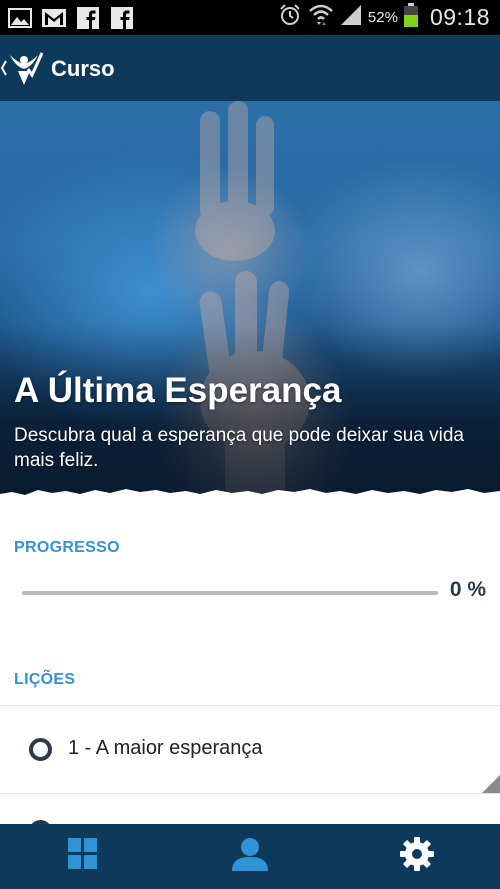  What do you see at coordinates (250, 793) in the screenshot?
I see `lesson-divider` at bounding box center [250, 793].